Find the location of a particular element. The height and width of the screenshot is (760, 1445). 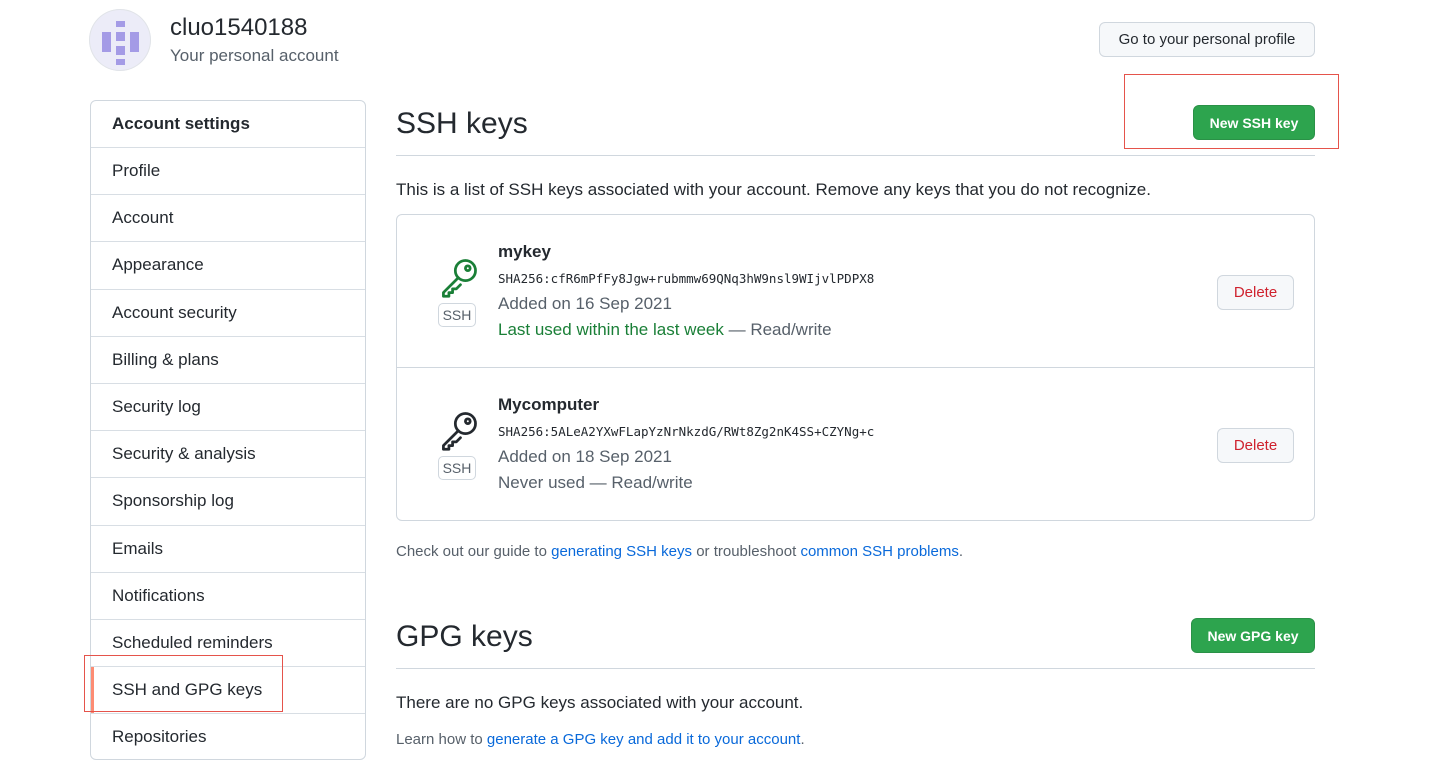

account-type-label: Your personal account is located at coordinates (254, 55).